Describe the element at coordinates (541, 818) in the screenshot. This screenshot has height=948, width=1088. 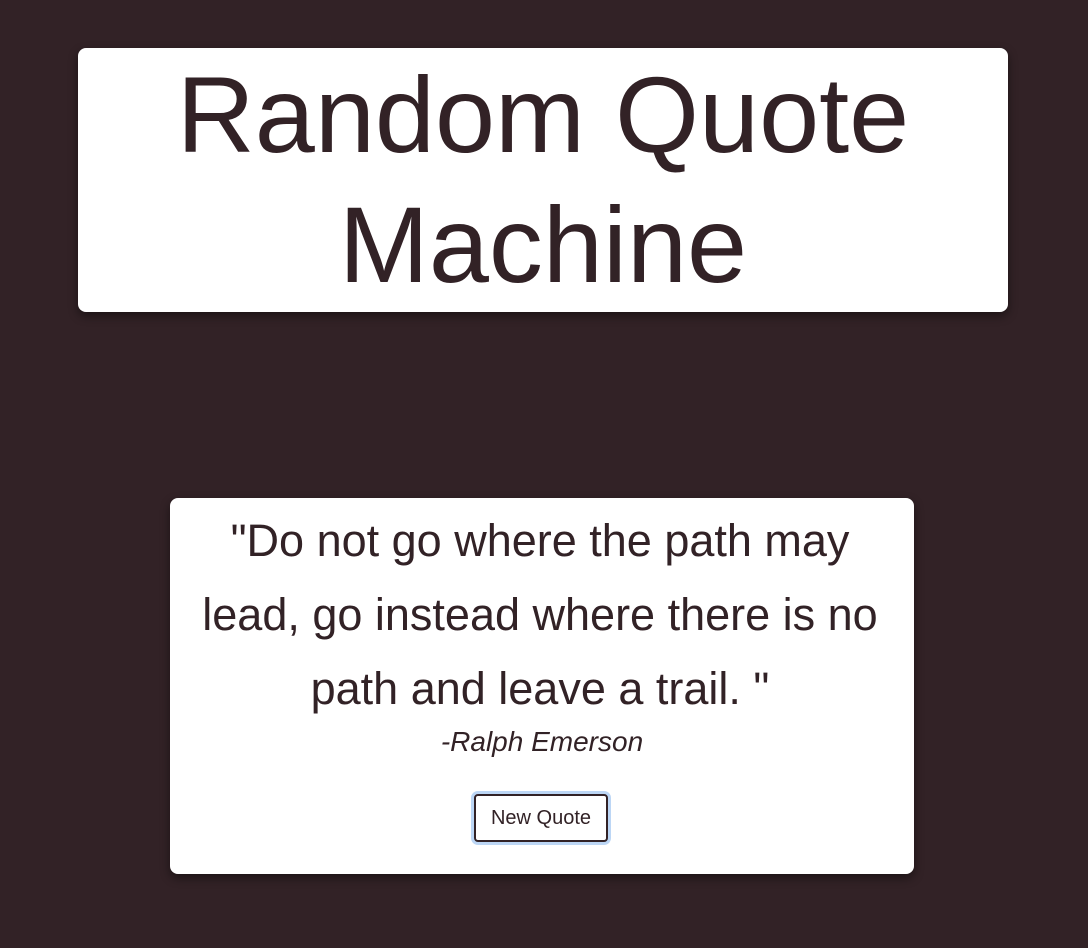
I see `new-quote-button: New Quote` at that location.